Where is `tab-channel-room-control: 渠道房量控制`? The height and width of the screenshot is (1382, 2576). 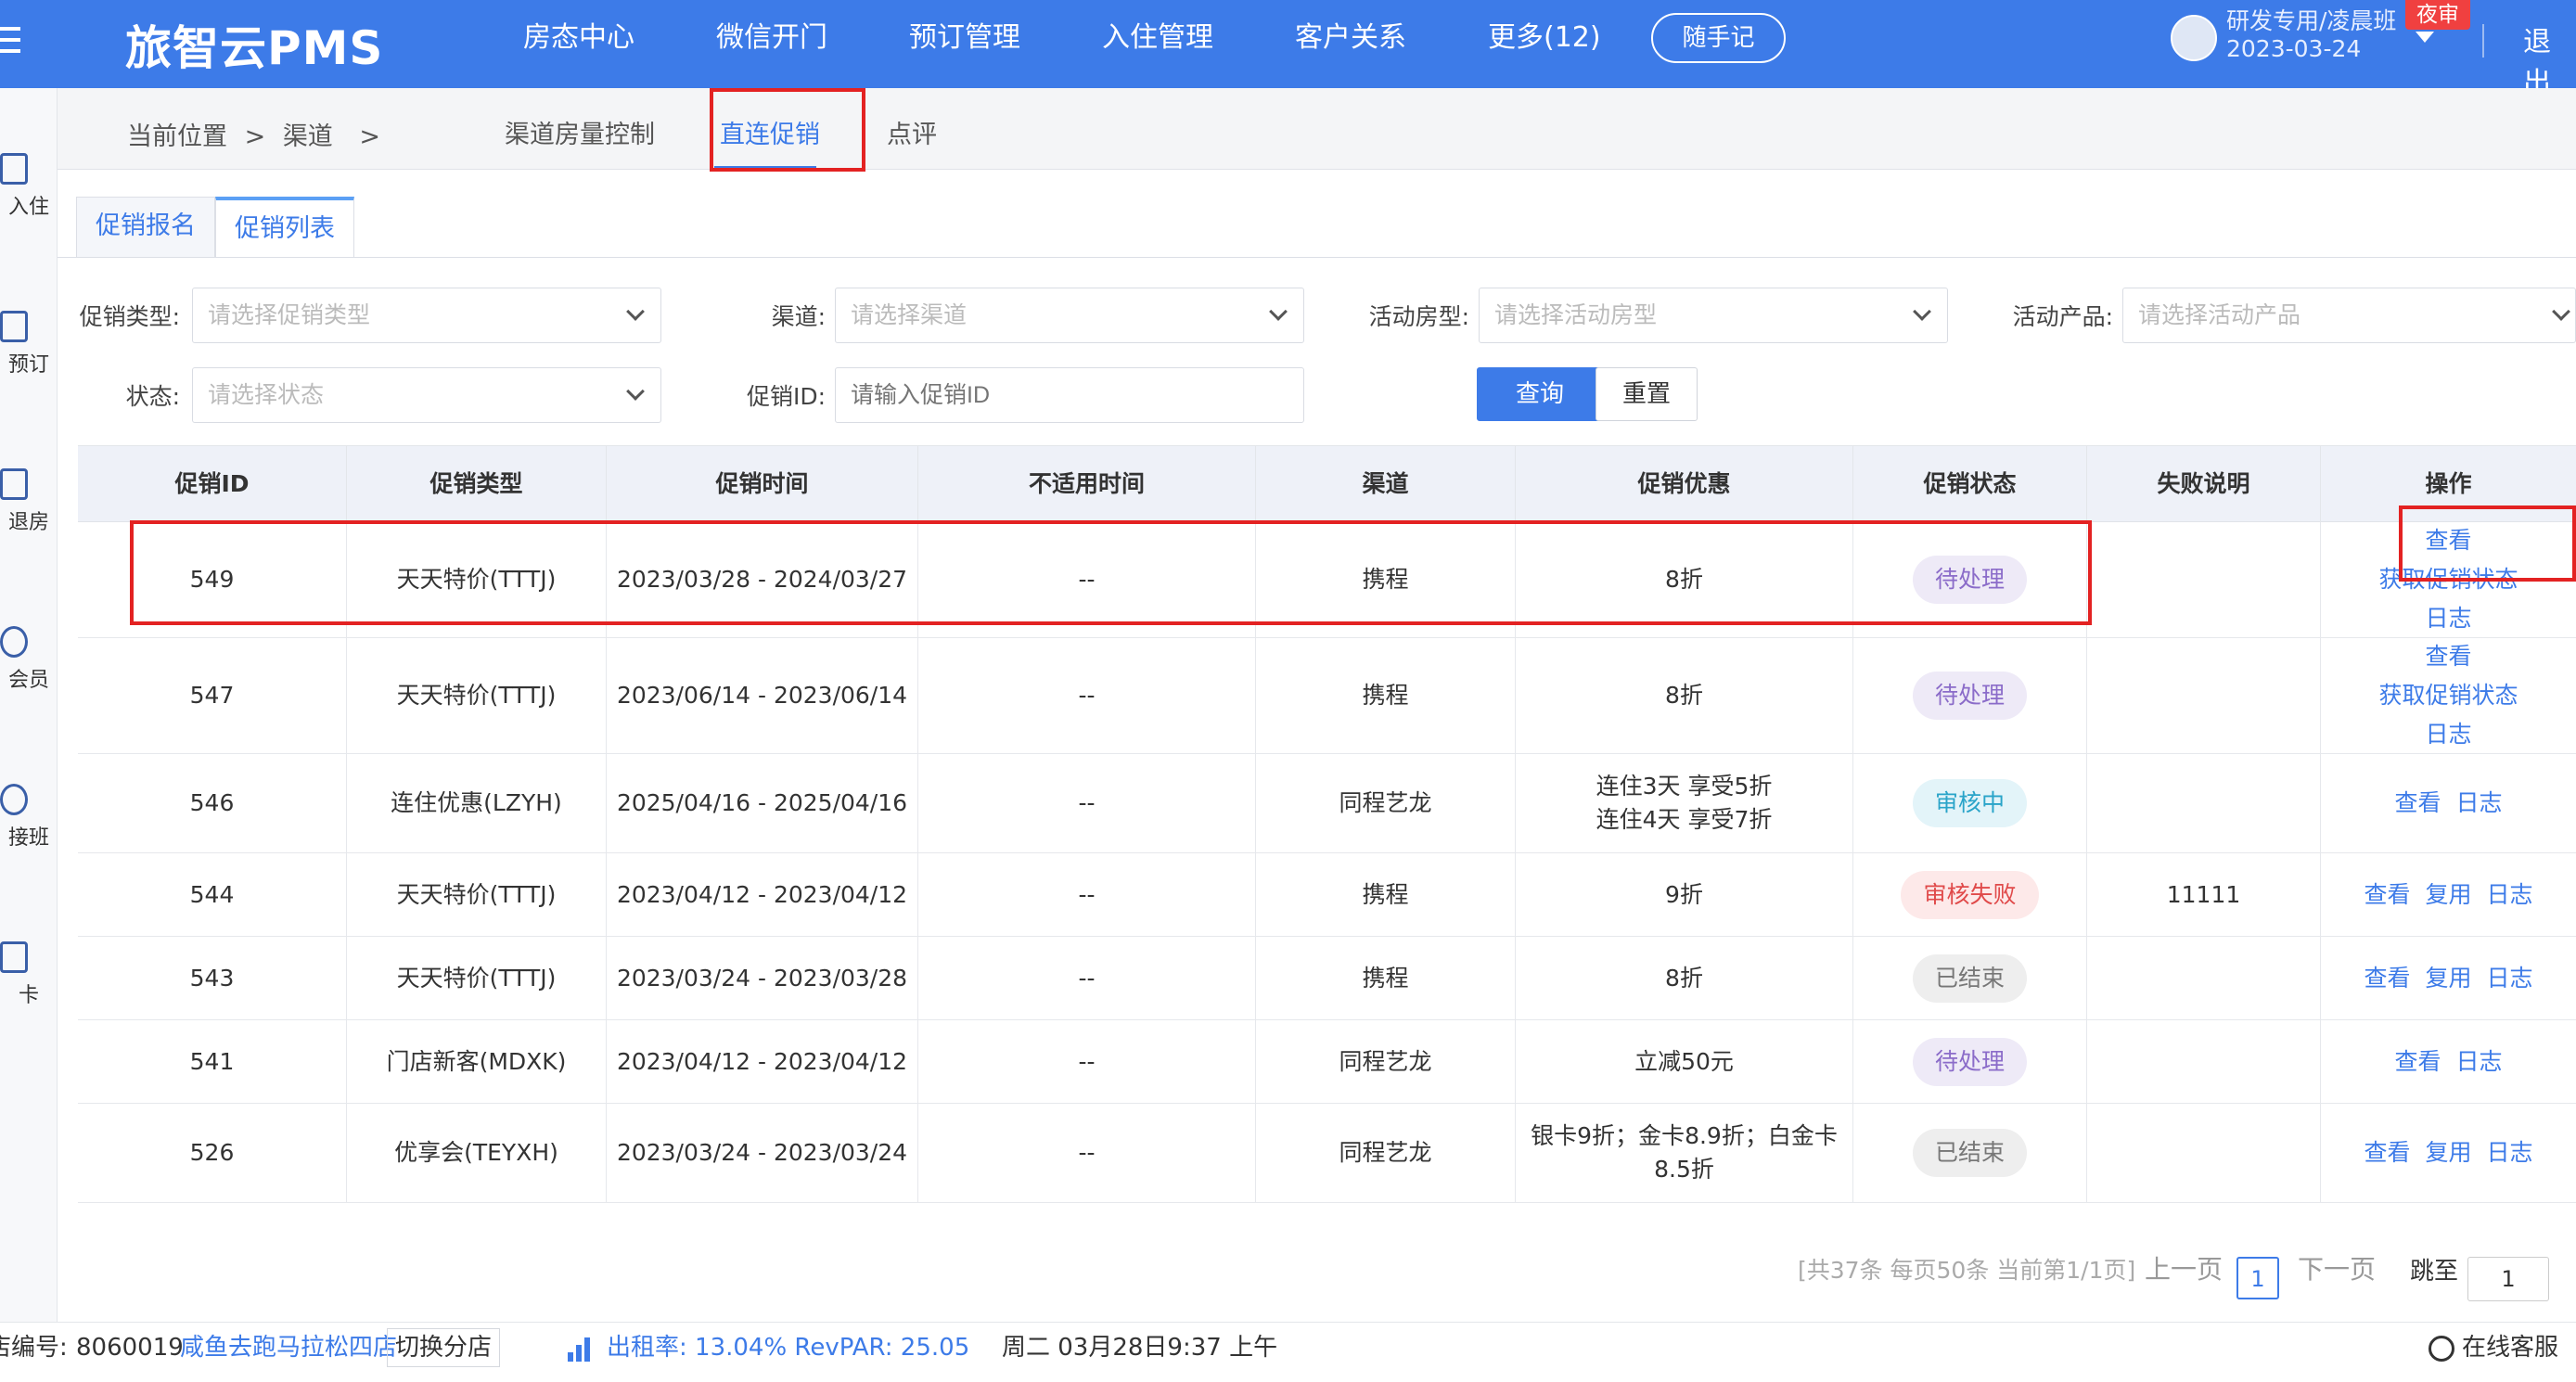 tab-channel-room-control: 渠道房量控制 is located at coordinates (580, 132).